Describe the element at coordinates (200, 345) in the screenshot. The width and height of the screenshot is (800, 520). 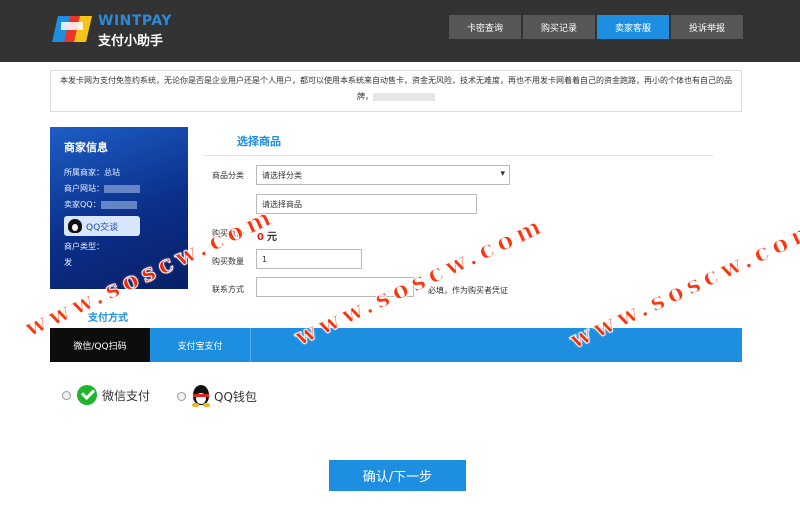
I see `tab-alipay: 支付宝支付` at that location.